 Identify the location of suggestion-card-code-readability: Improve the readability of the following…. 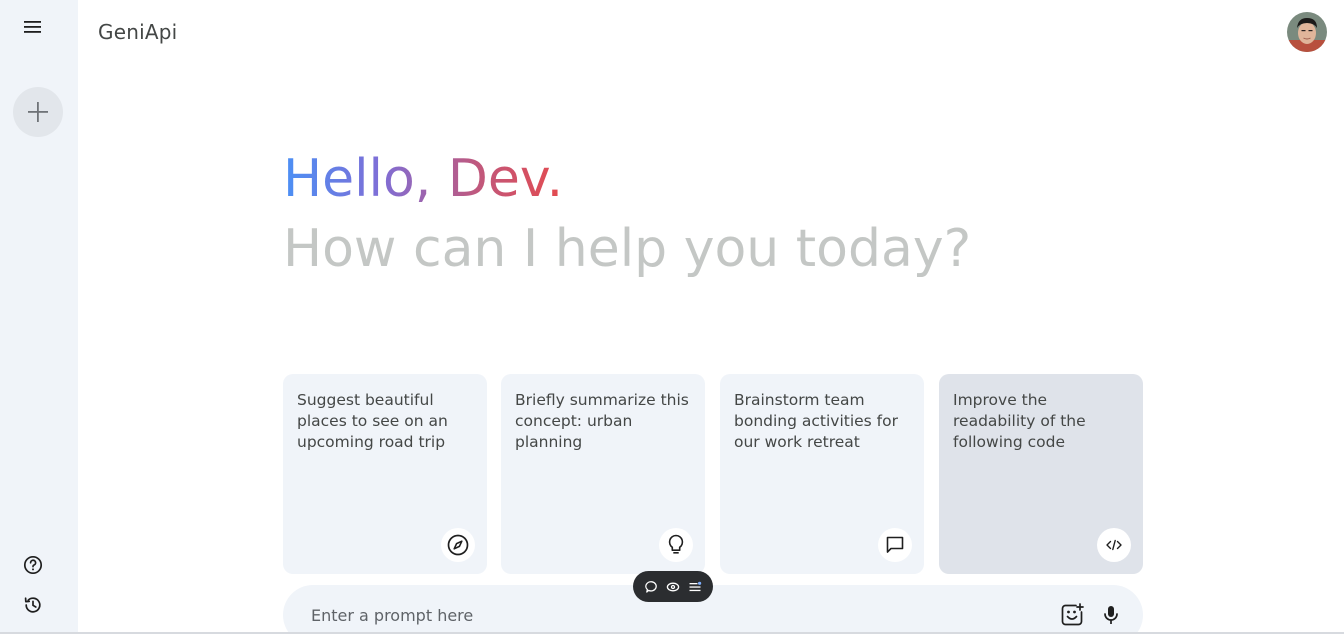
(1041, 474).